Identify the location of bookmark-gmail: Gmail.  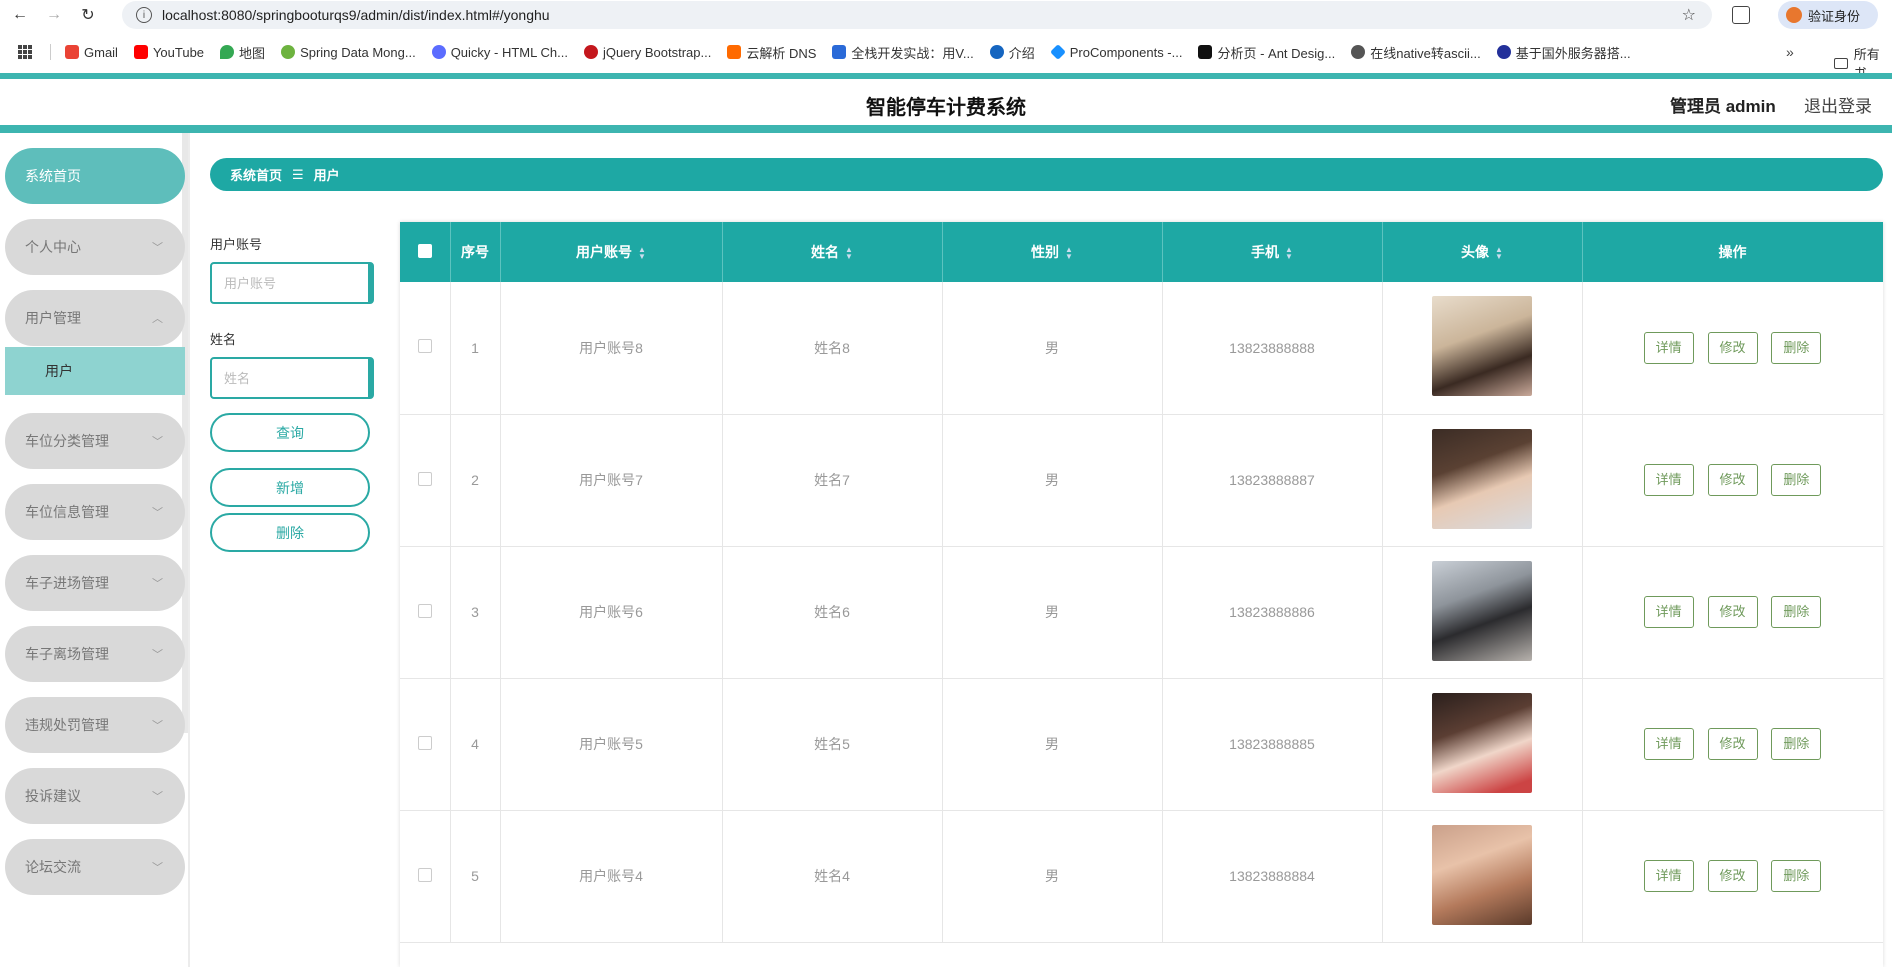
(91, 52).